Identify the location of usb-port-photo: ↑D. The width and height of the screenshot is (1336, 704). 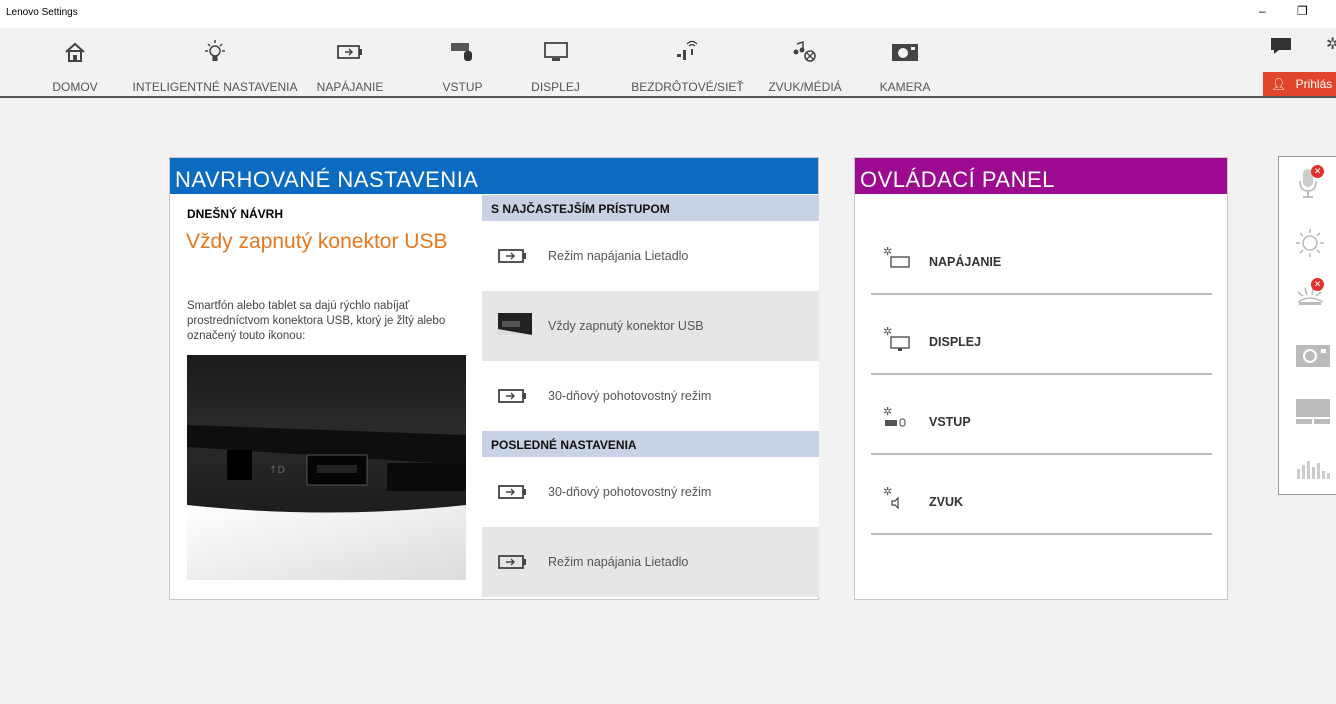
(326, 467).